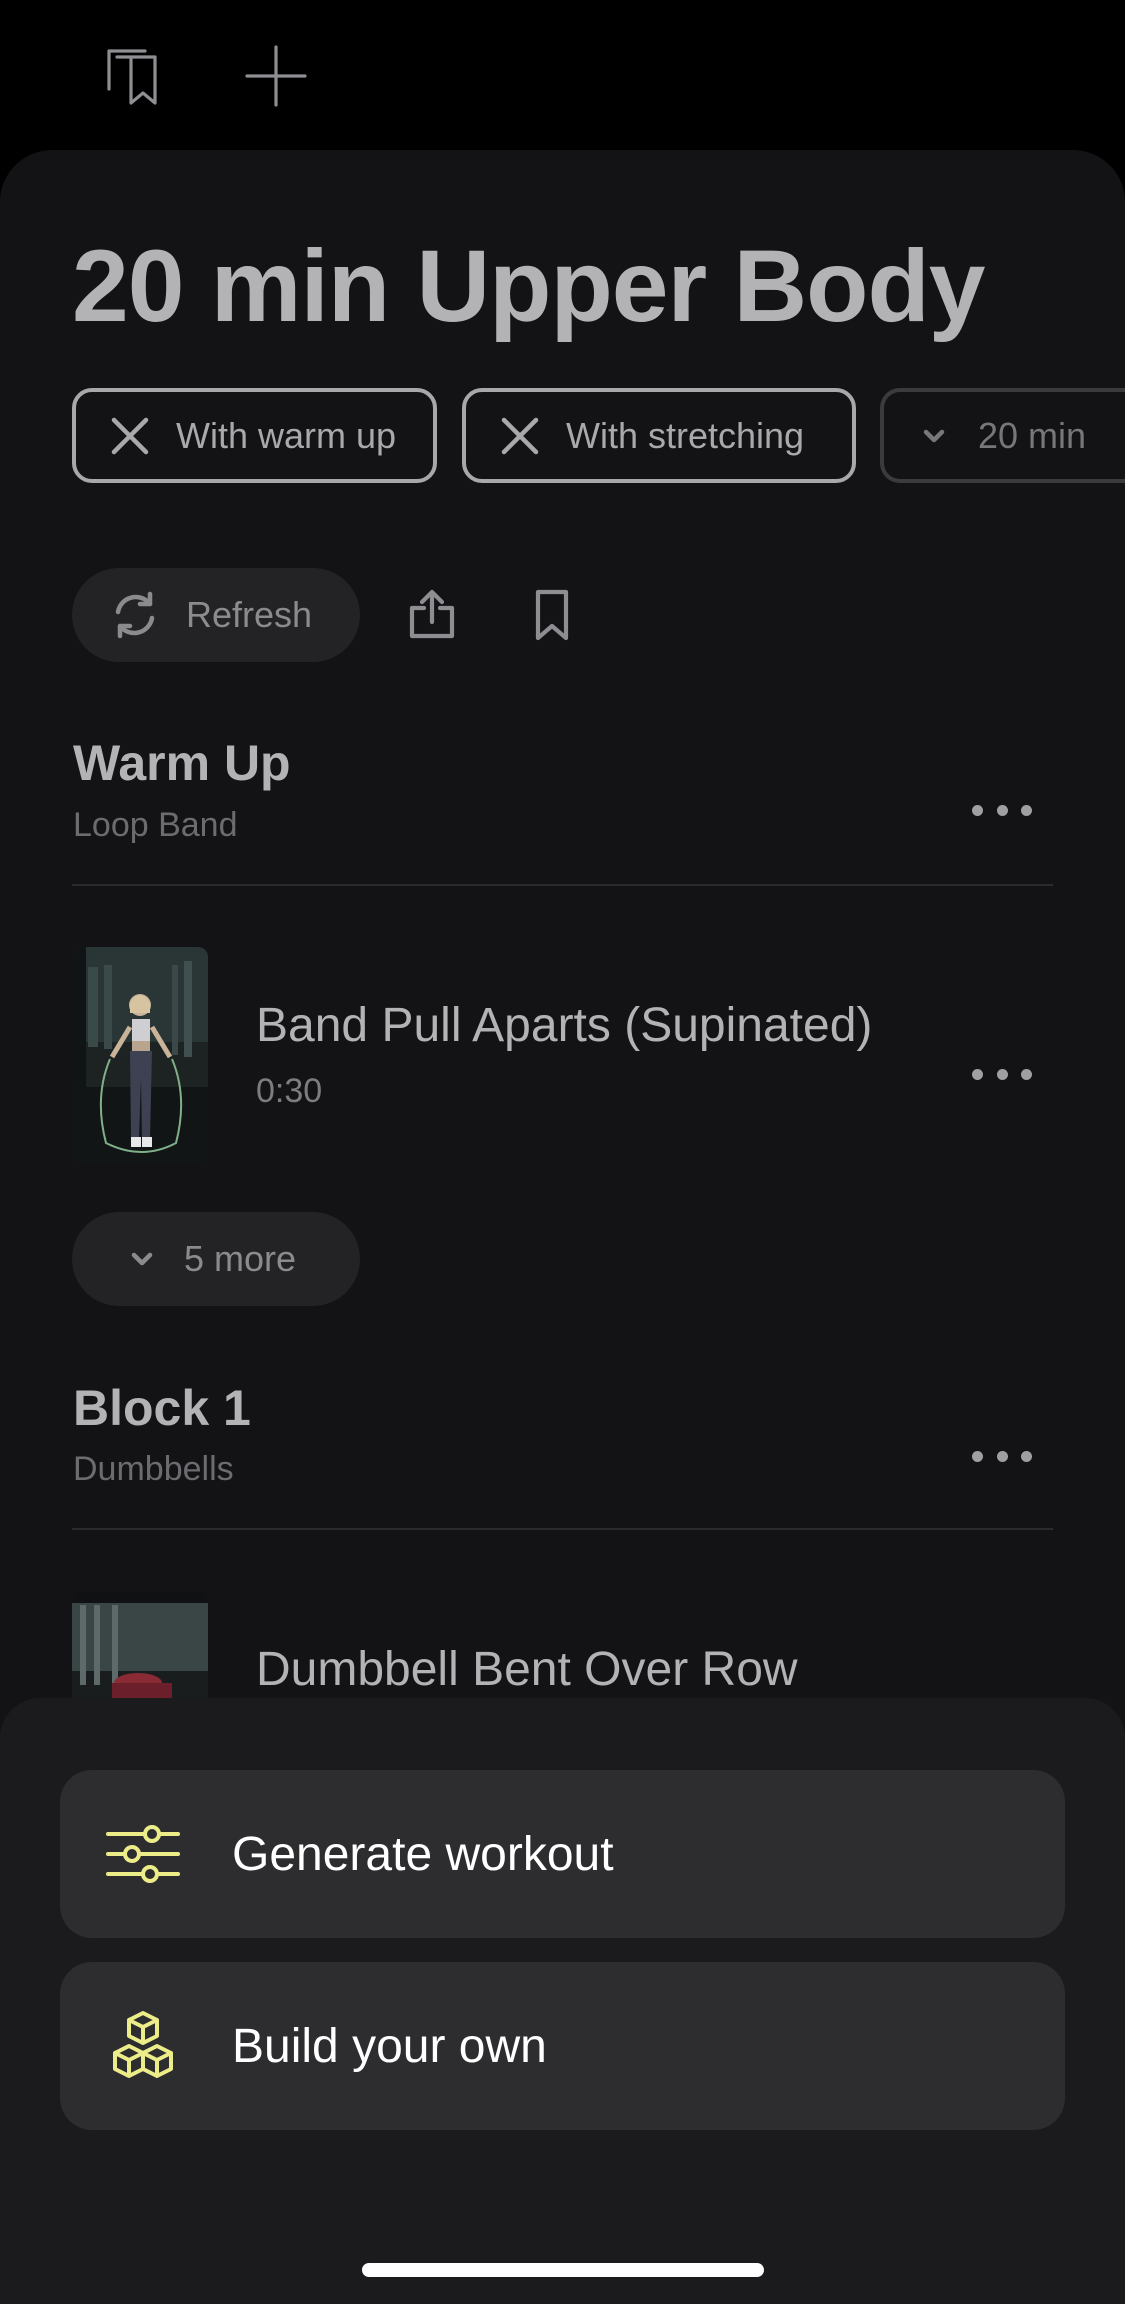  I want to click on refresh-button: Refresh, so click(216, 615).